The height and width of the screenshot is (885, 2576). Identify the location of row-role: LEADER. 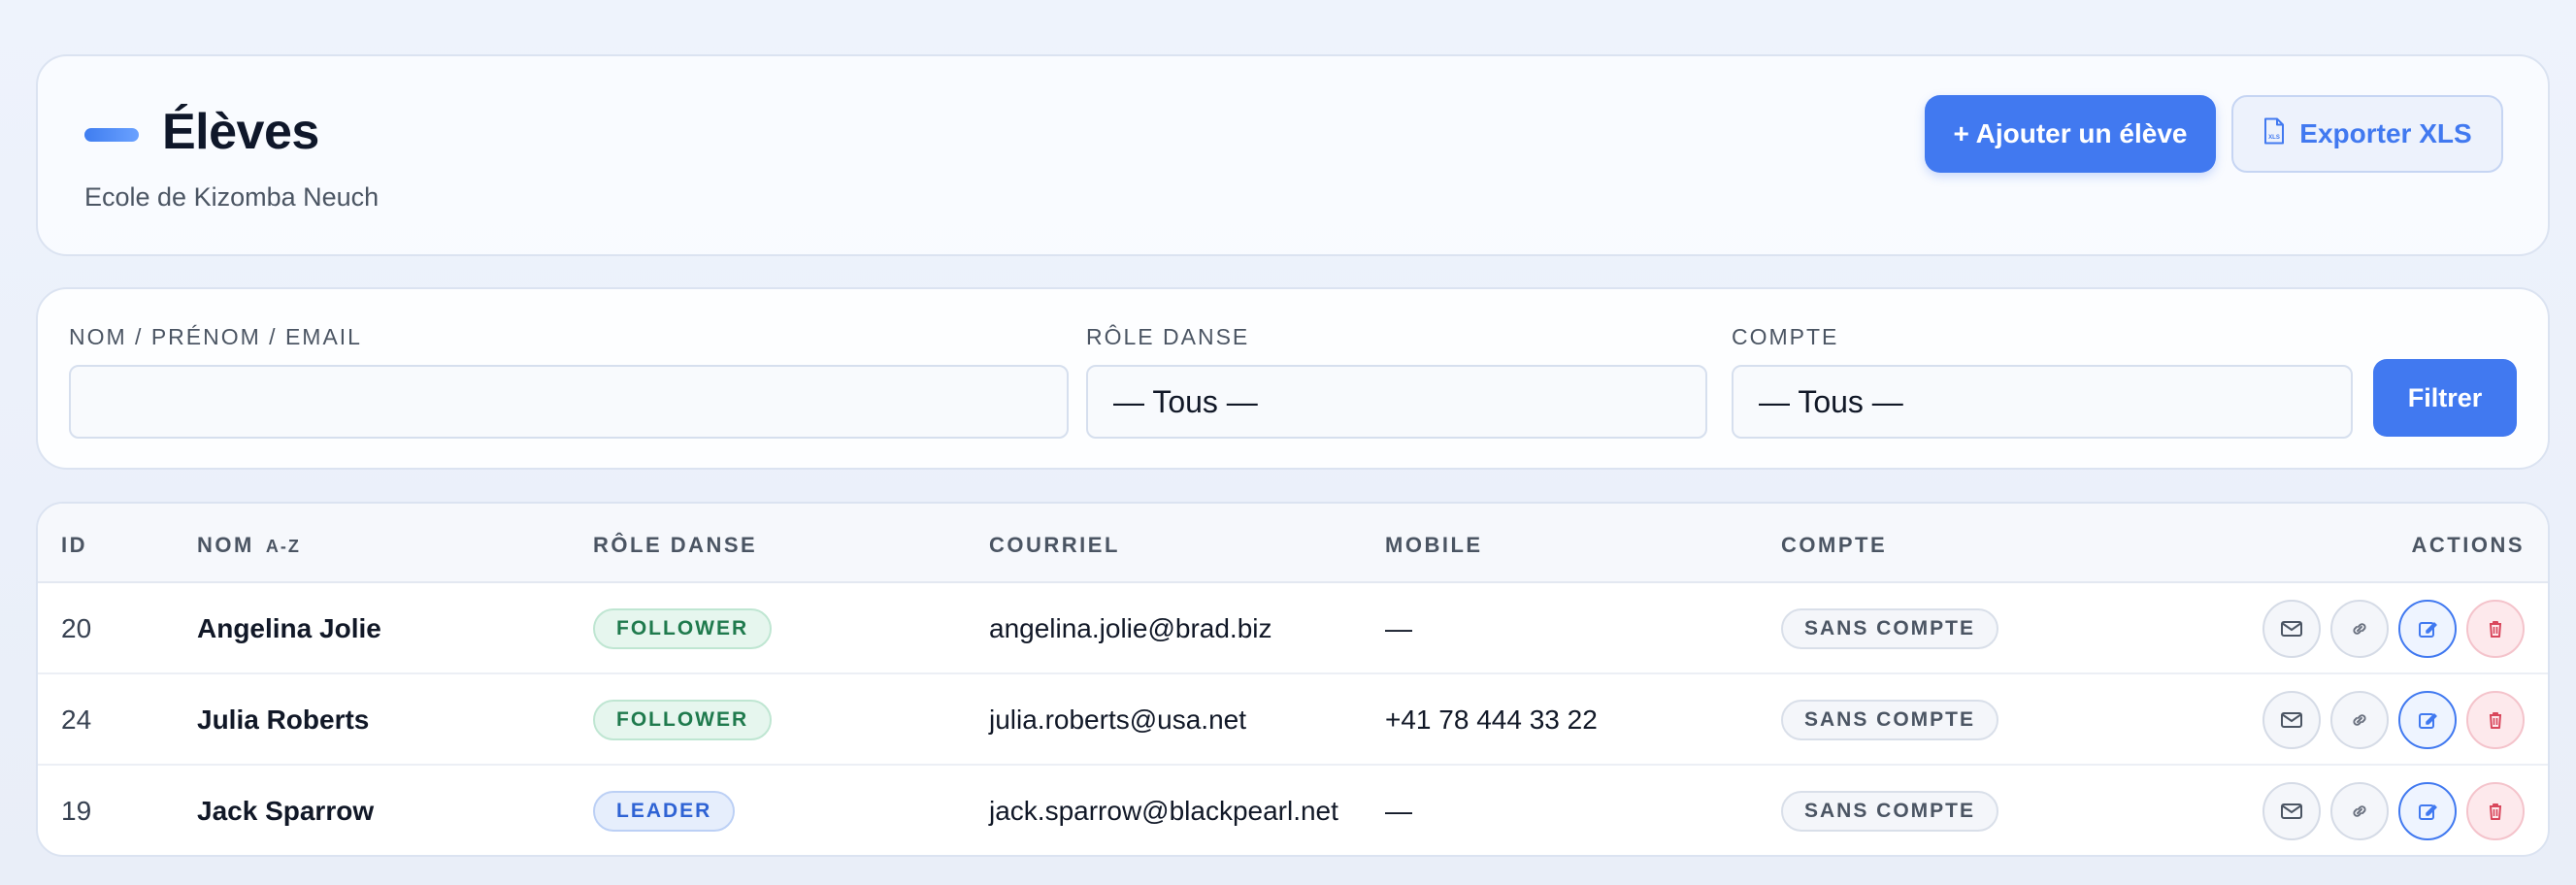
(664, 810).